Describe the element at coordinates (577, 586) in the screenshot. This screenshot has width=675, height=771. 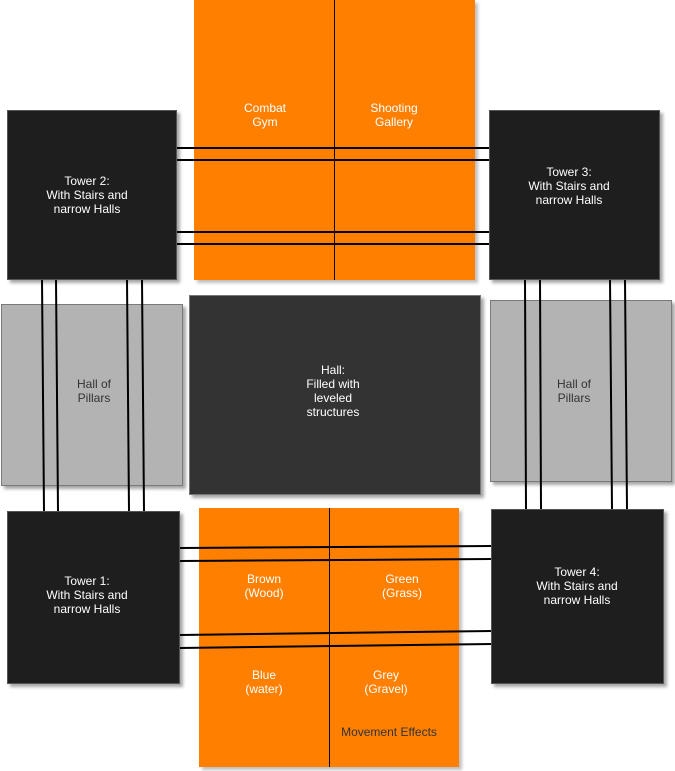
I see `tower-4-label: Tower 4: With Stairs and narrow Halls` at that location.